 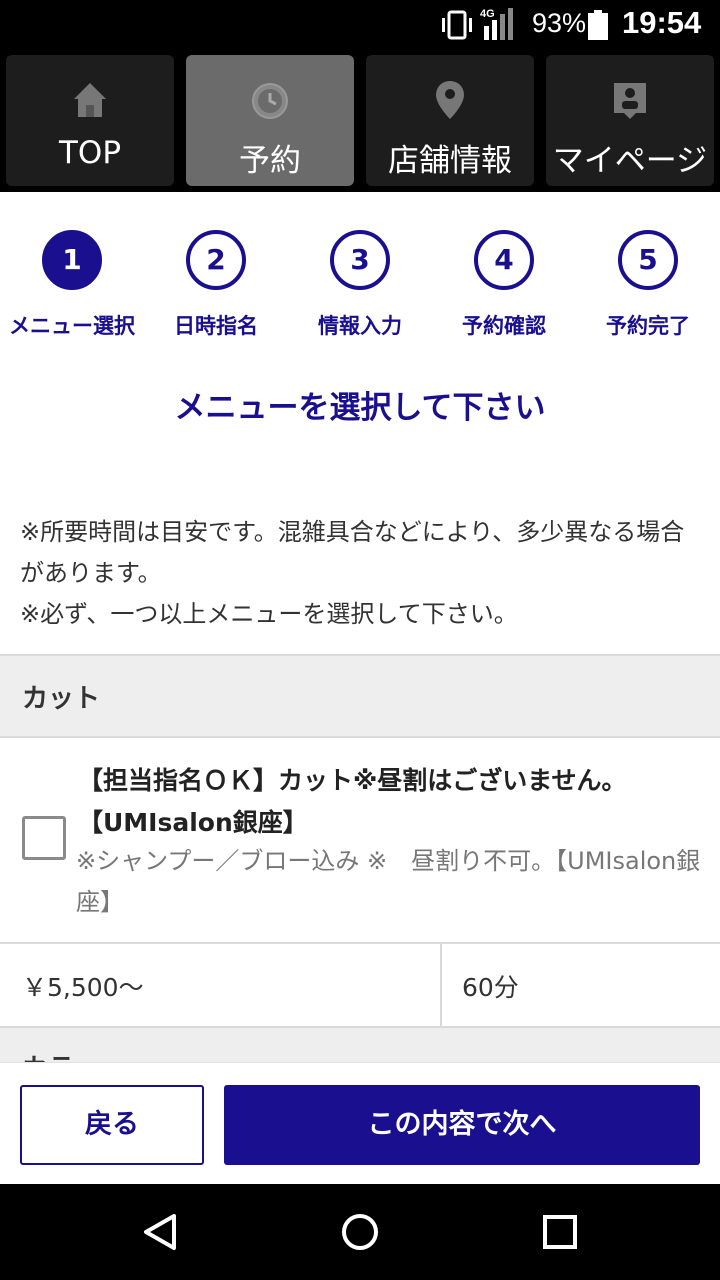 What do you see at coordinates (72, 260) in the screenshot?
I see `step-number: 1` at bounding box center [72, 260].